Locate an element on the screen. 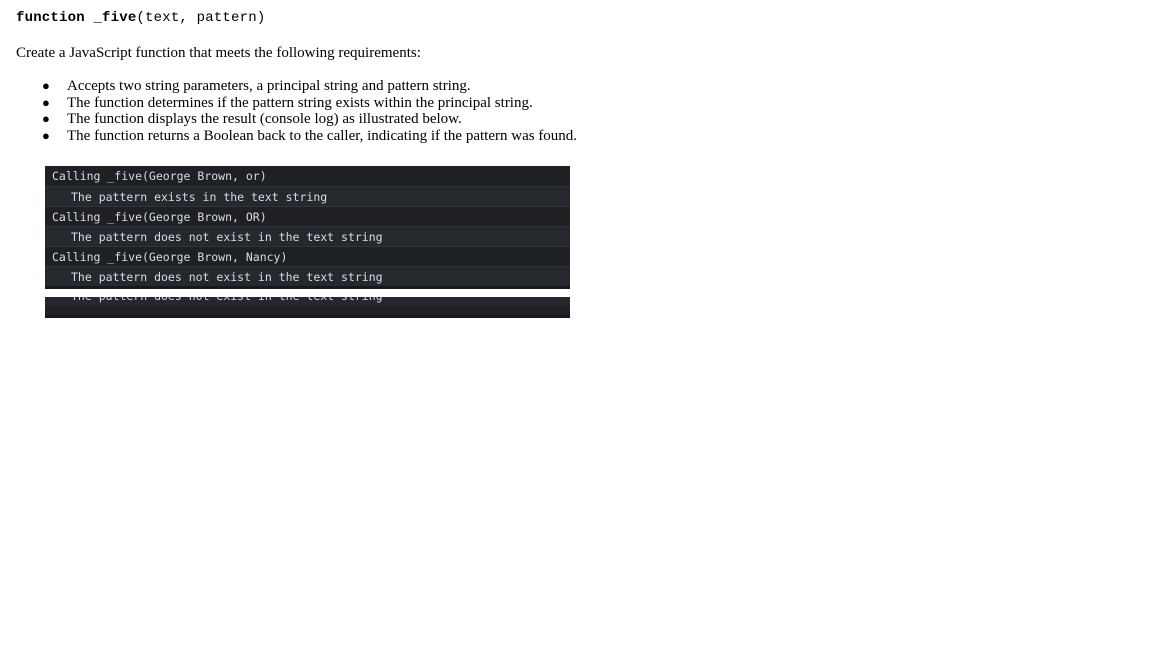 The image size is (1152, 648). console-line-call: Calling _five(George Brown, or) is located at coordinates (307, 176).